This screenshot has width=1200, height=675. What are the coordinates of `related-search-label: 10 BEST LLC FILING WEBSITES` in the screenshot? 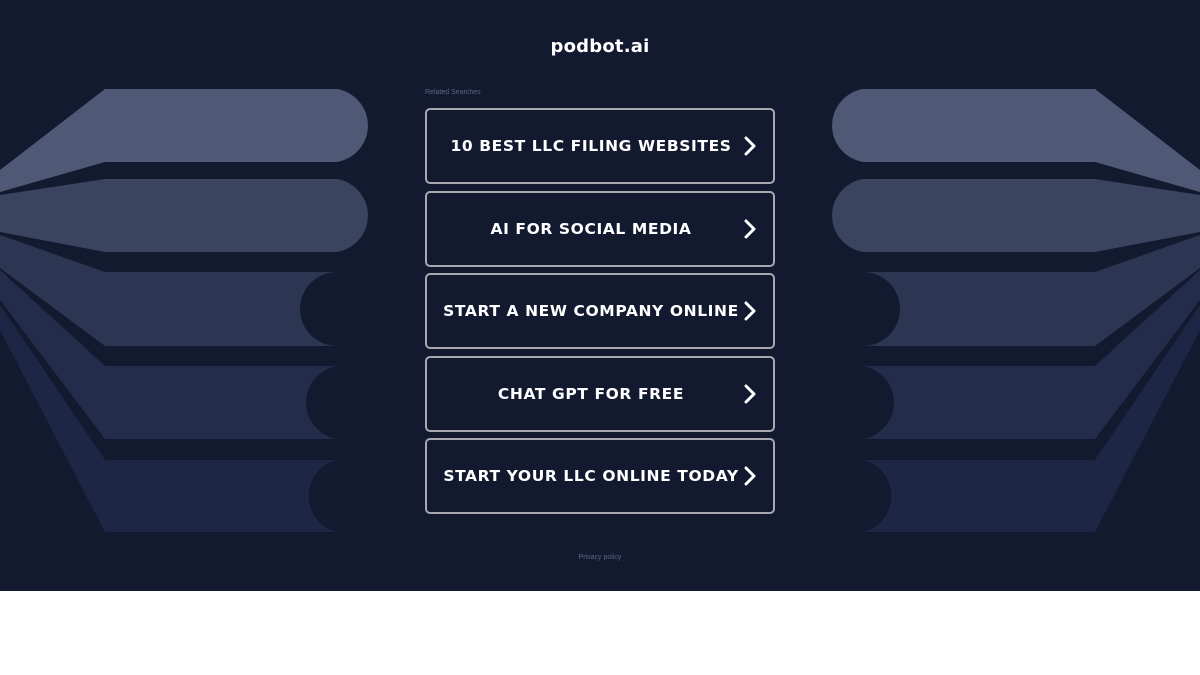 It's located at (591, 146).